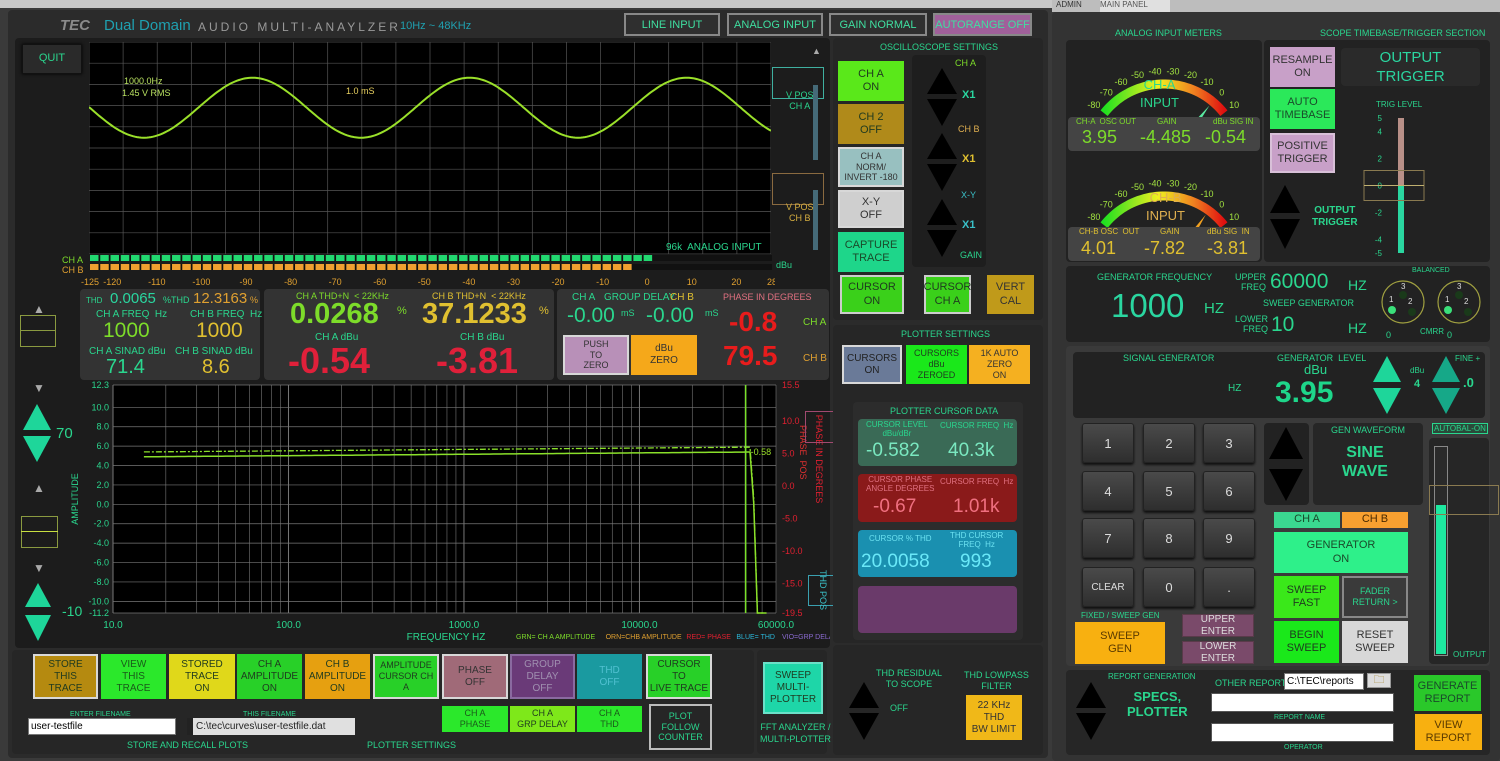 This screenshot has height=761, width=1500. I want to click on key-7: 7, so click(1108, 538).